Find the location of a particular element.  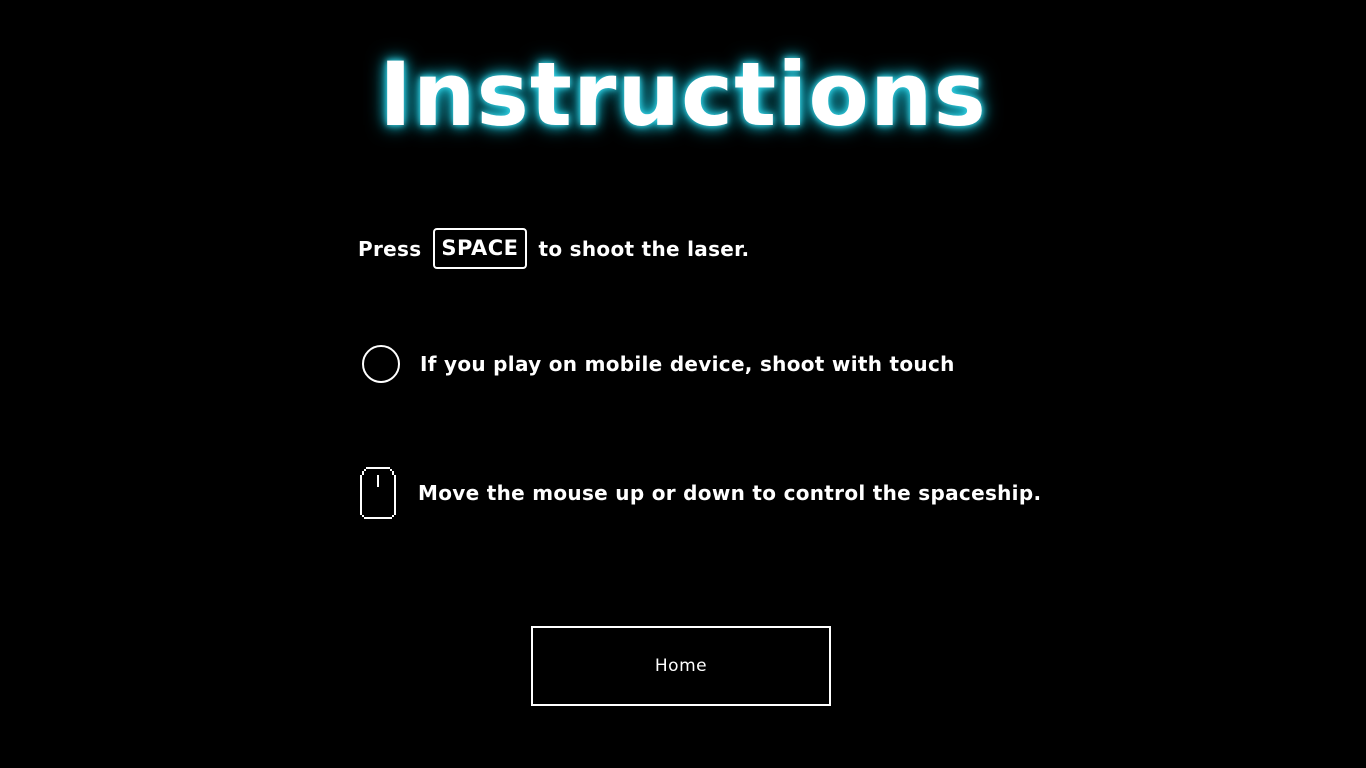

mouse-icon is located at coordinates (378, 493).